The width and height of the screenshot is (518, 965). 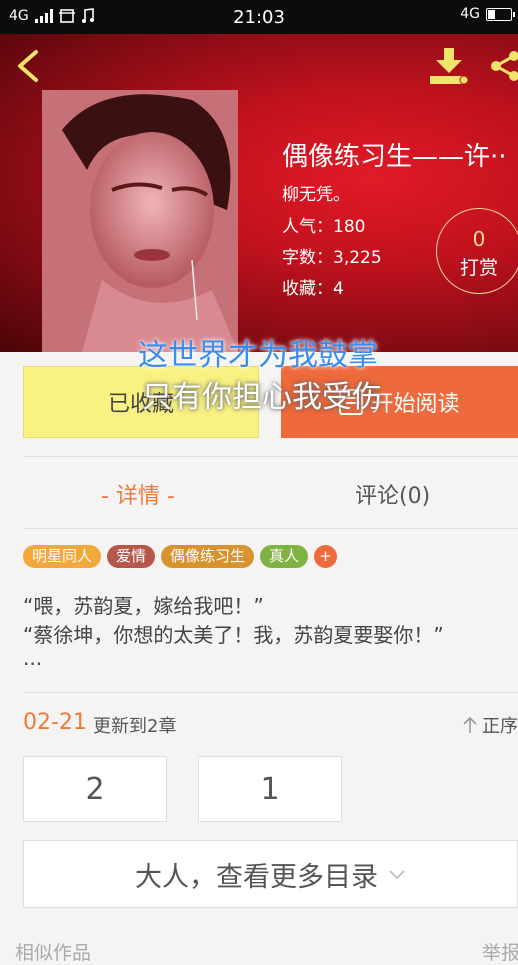 I want to click on tag-list: 明星同人 爱情 偶像练习生 真人 +, so click(x=180, y=556).